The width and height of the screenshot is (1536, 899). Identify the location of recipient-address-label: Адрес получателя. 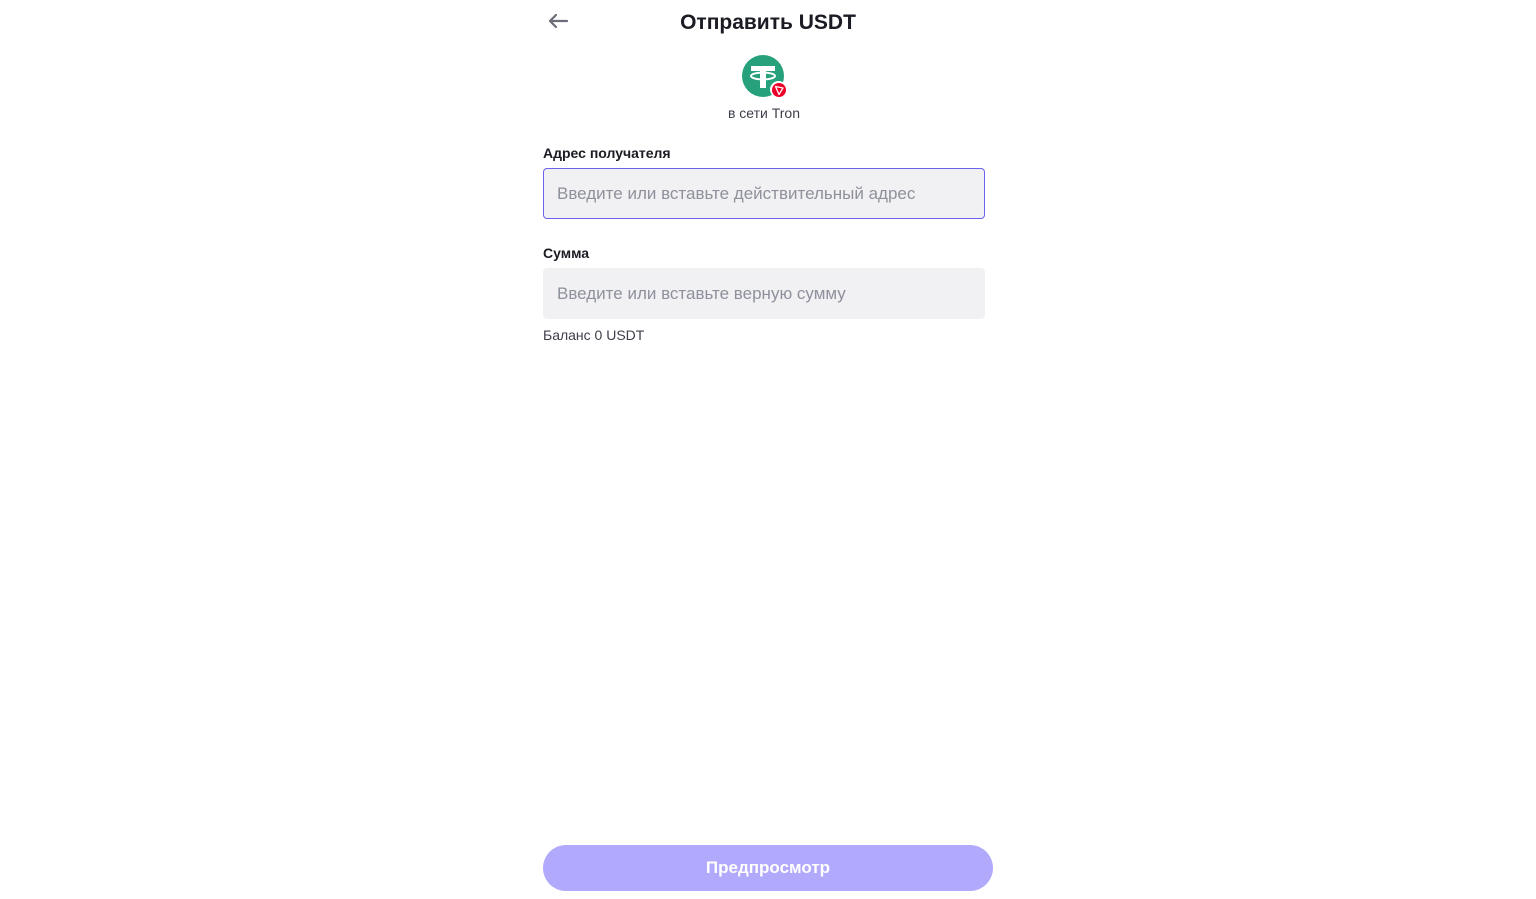
(607, 153).